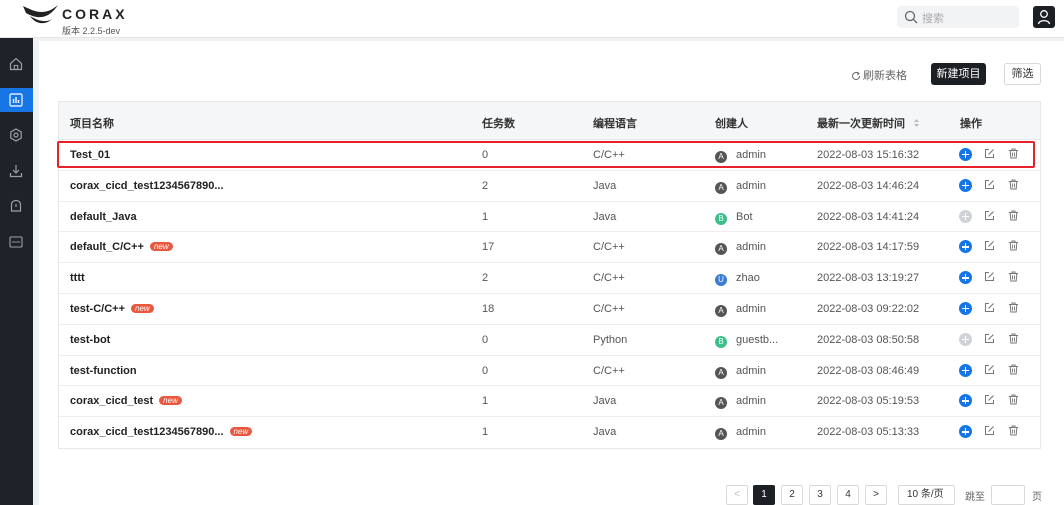  I want to click on new-project-button: 新建项目, so click(958, 74).